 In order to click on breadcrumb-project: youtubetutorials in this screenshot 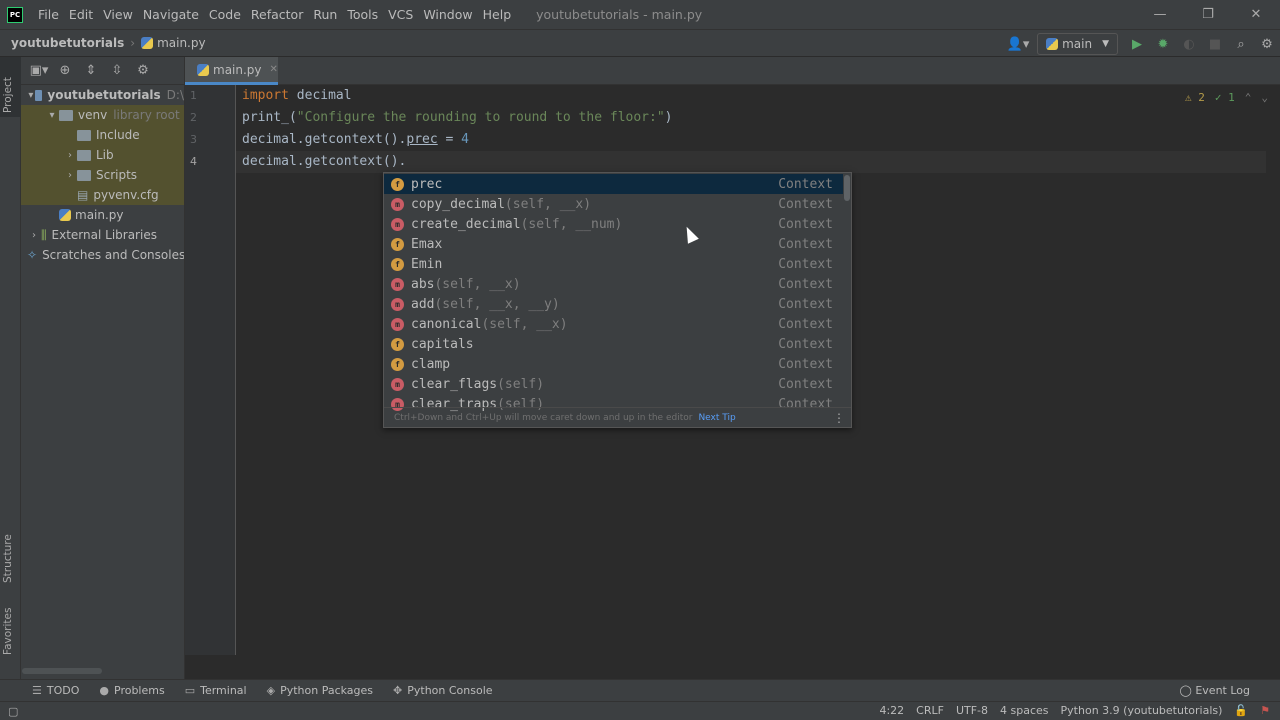, I will do `click(67, 43)`.